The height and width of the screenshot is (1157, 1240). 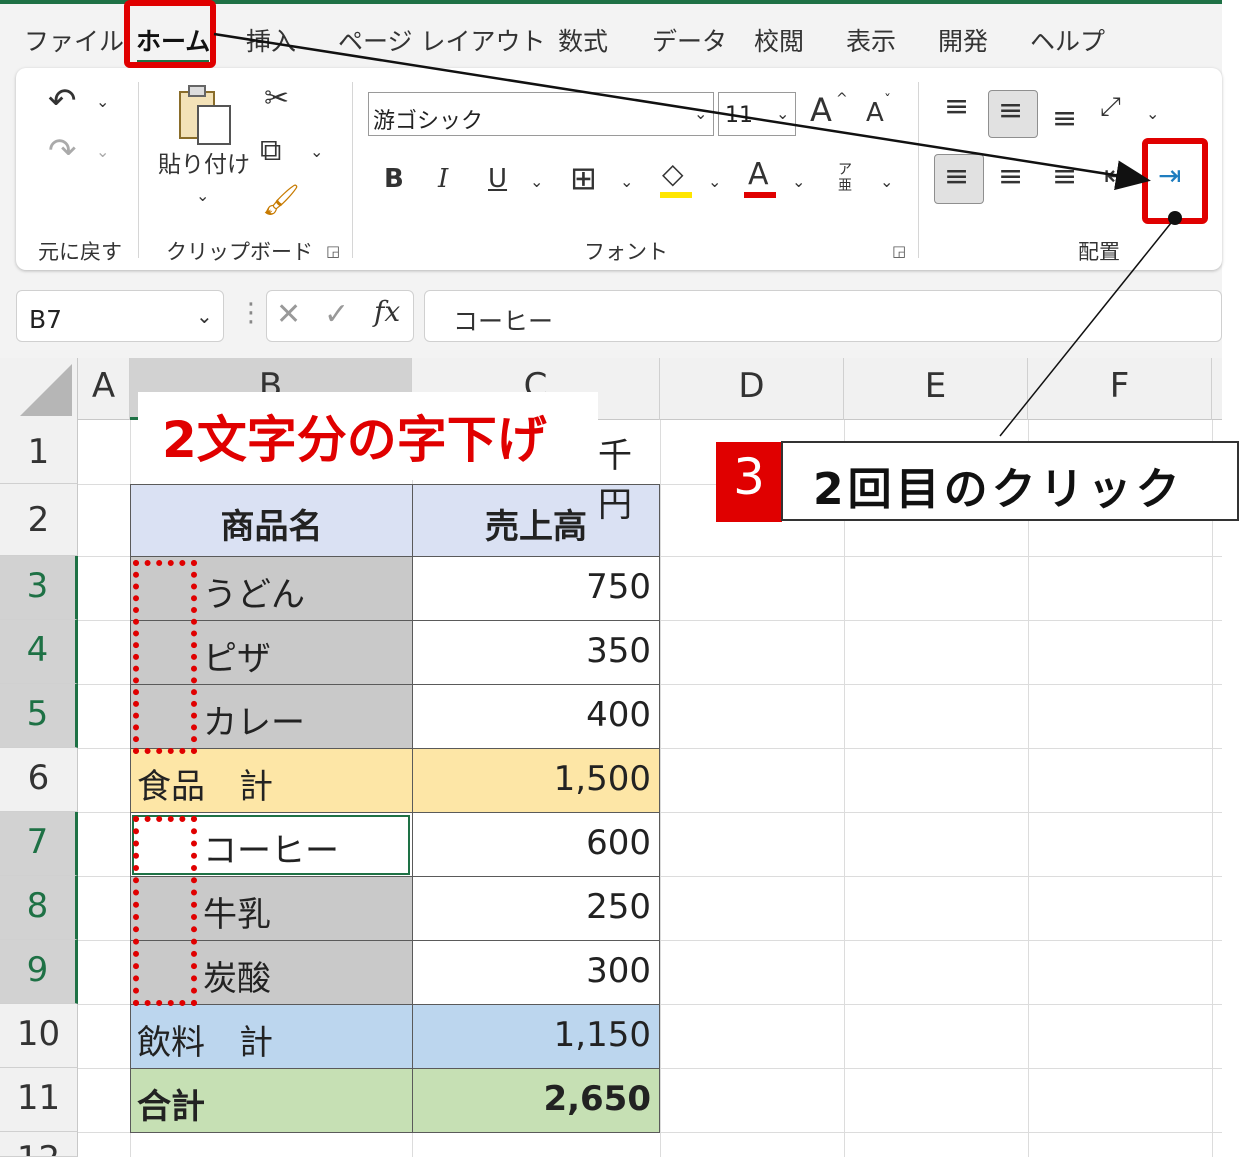 I want to click on more-options-icon: ⋮, so click(x=251, y=313).